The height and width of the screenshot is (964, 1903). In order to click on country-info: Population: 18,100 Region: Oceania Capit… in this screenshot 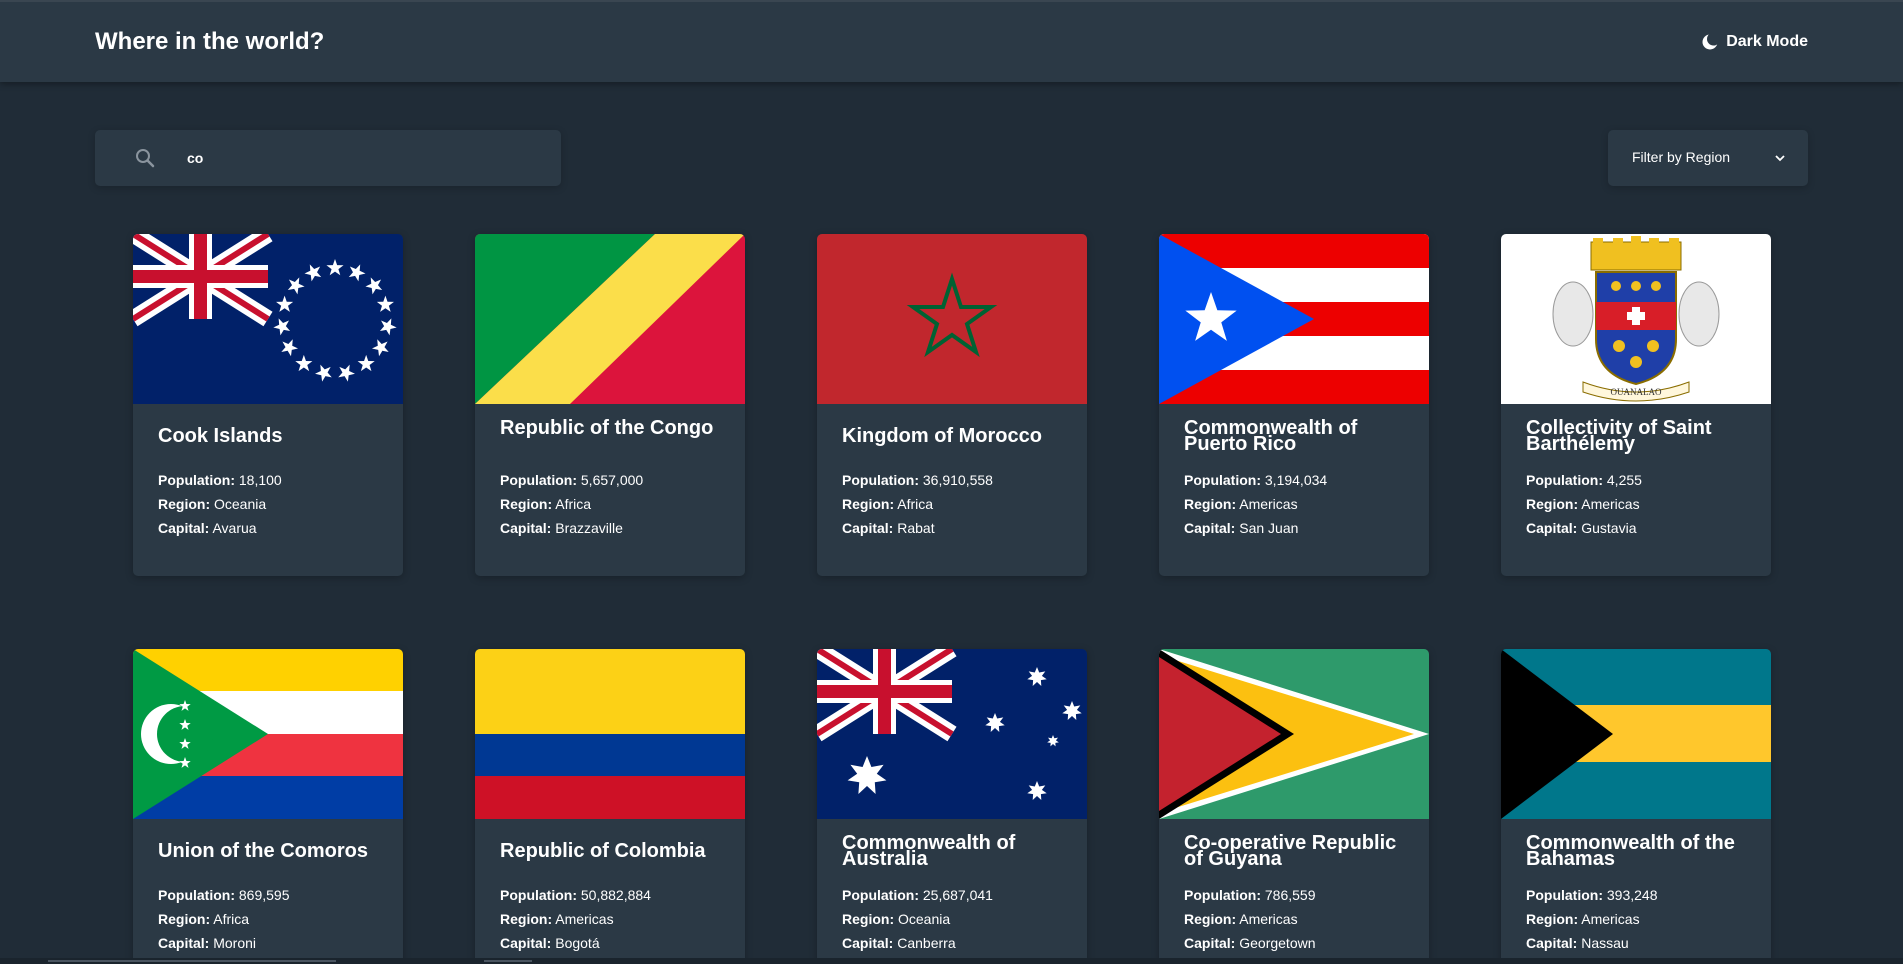, I will do `click(220, 504)`.